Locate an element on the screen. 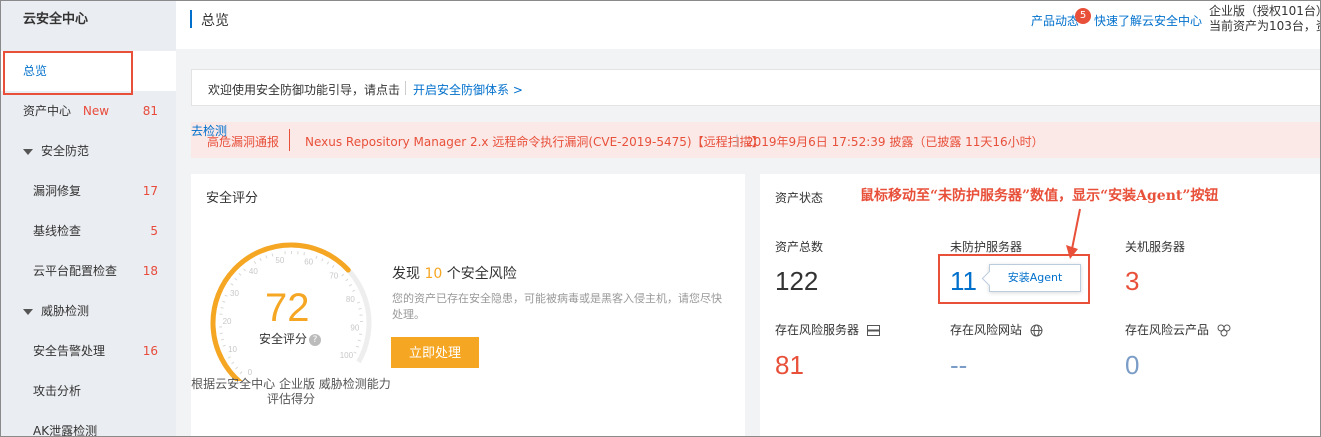  guide-text: 欢迎使用安全防御功能引导，请点击 is located at coordinates (304, 90).